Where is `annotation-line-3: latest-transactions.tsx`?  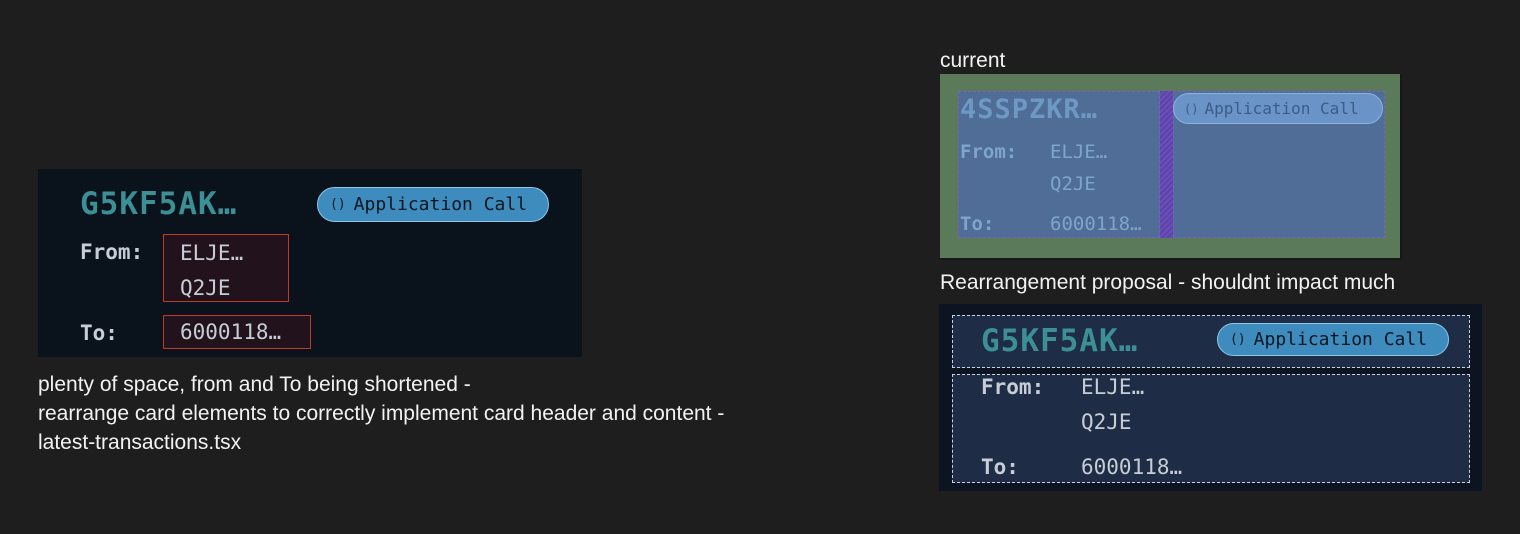 annotation-line-3: latest-transactions.tsx is located at coordinates (140, 442).